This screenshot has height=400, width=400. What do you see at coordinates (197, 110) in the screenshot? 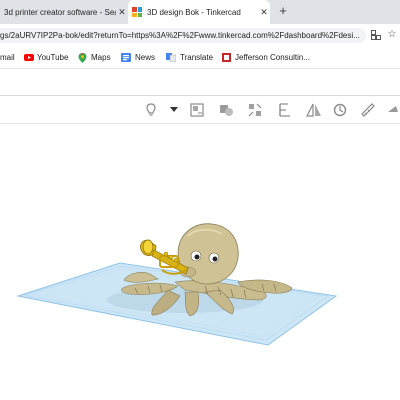
I see `notes-icon` at bounding box center [197, 110].